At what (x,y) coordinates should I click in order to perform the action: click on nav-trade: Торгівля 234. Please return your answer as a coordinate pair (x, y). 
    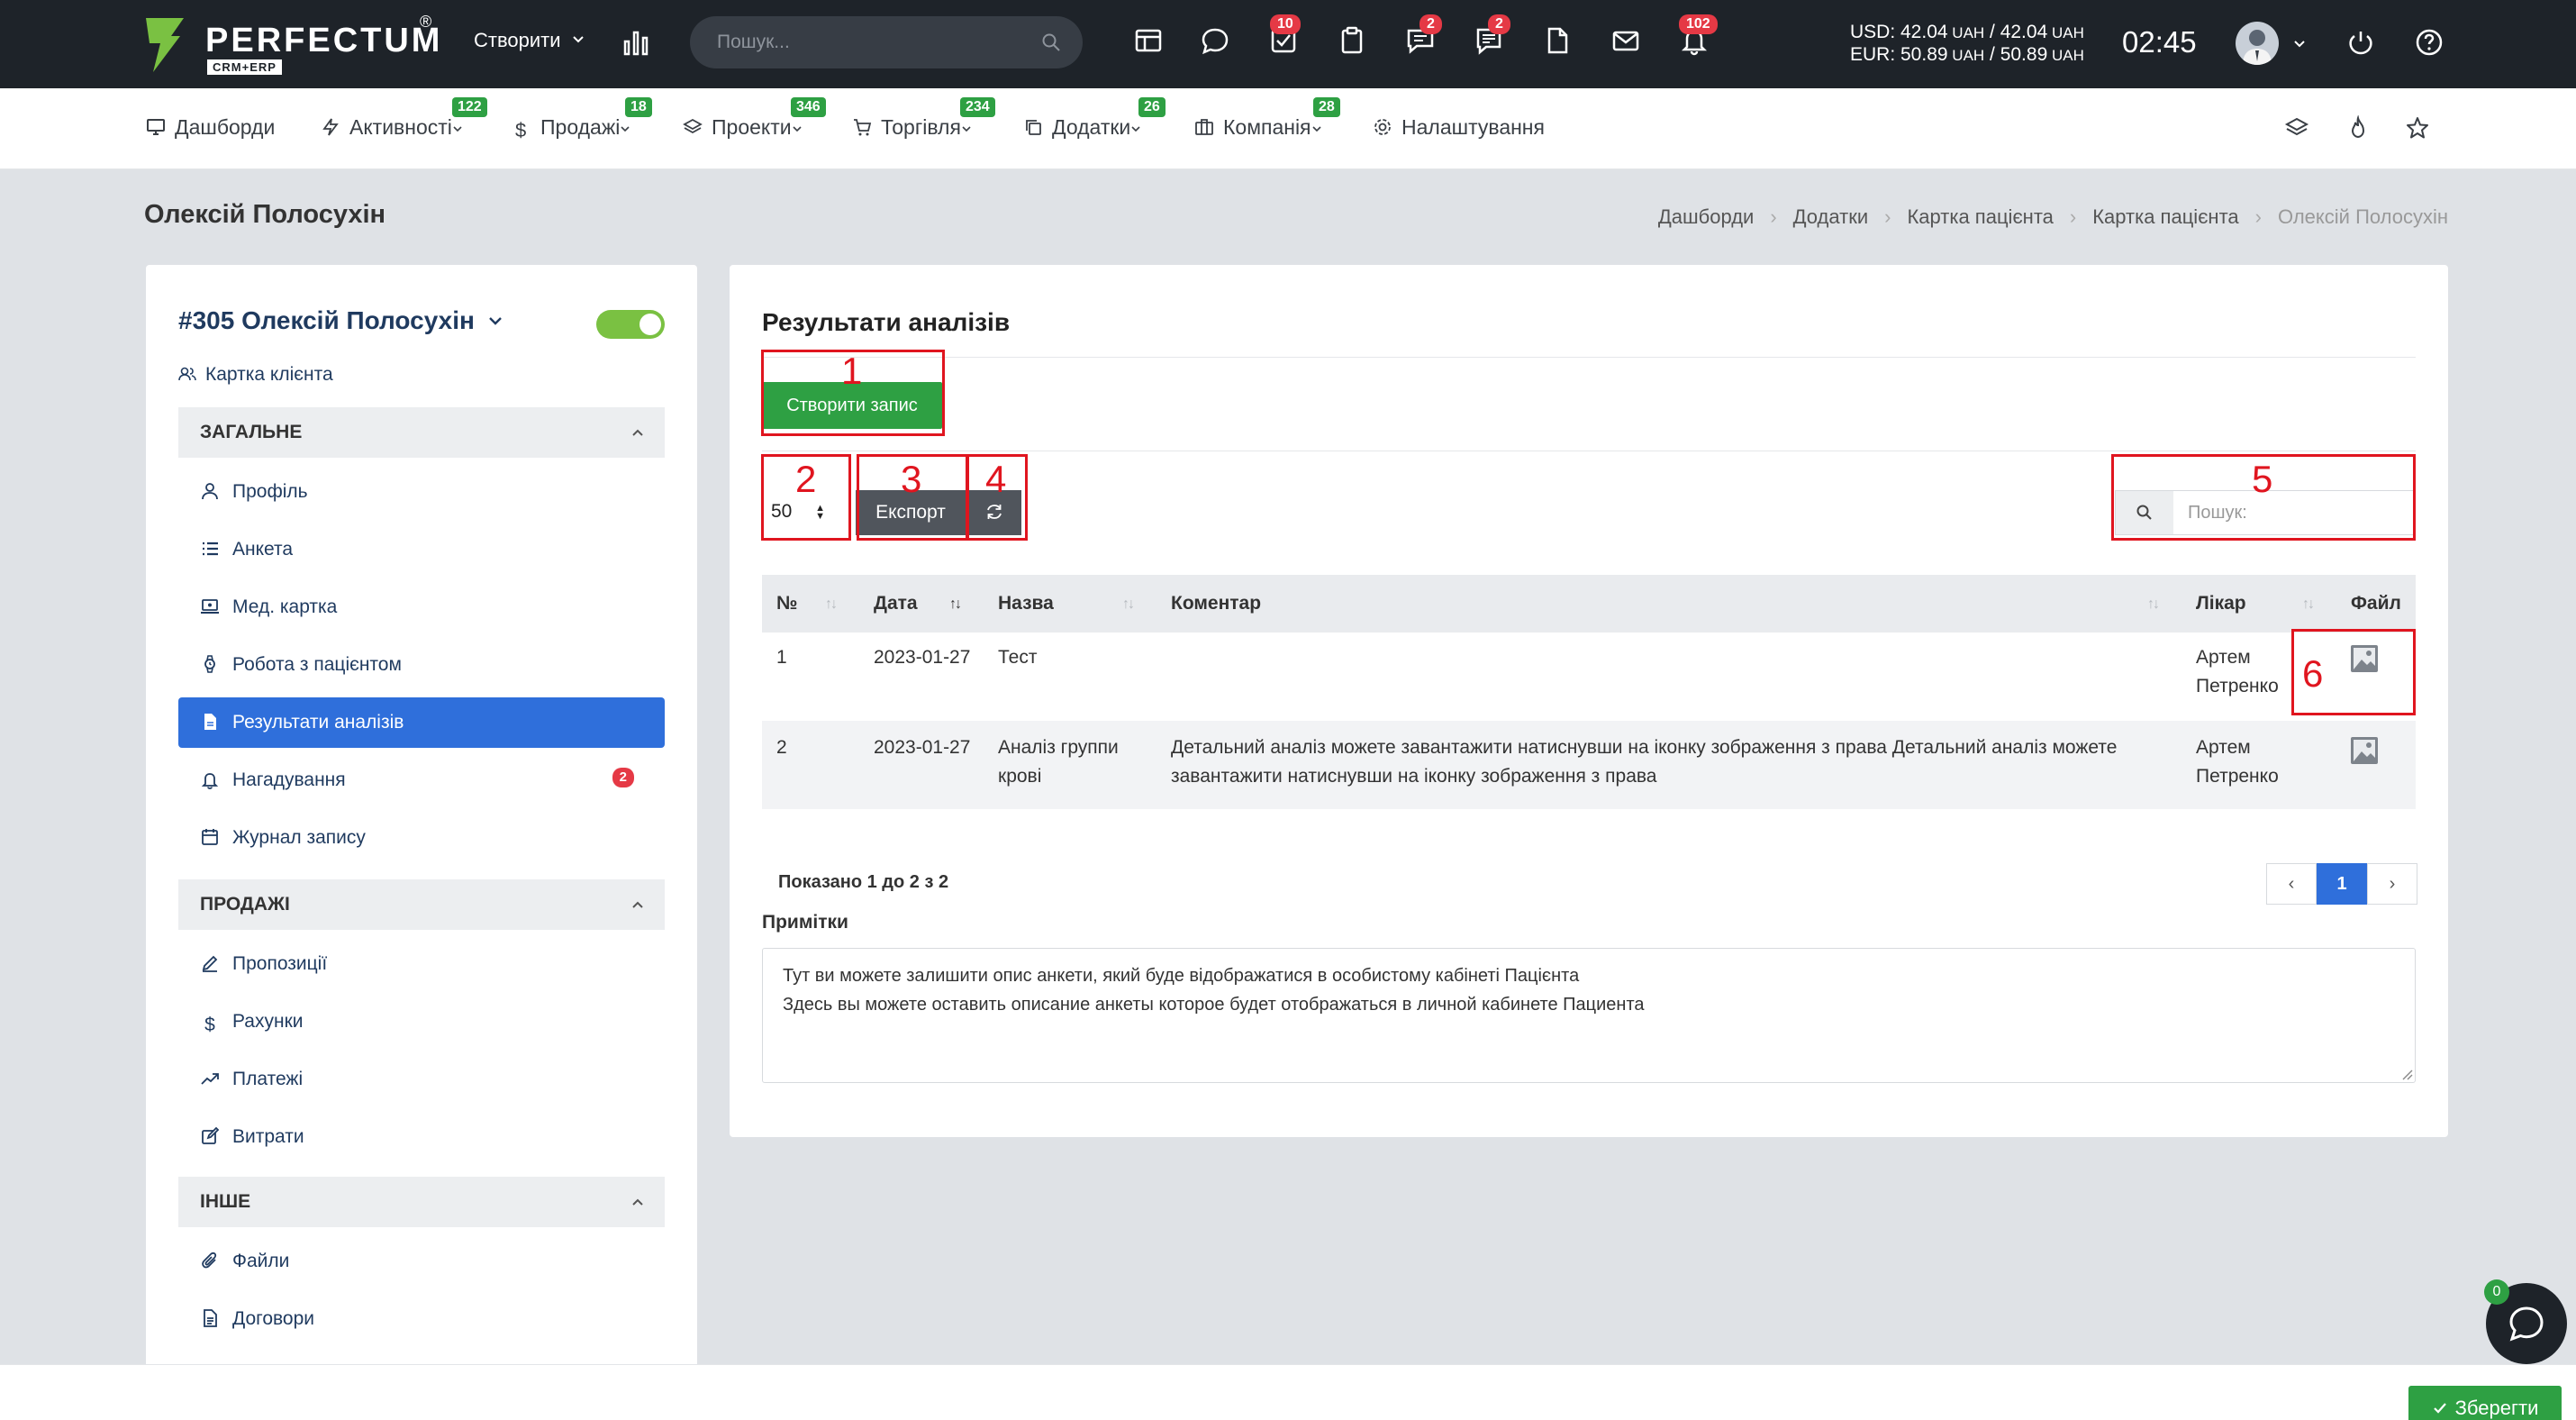
    Looking at the image, I should click on (923, 118).